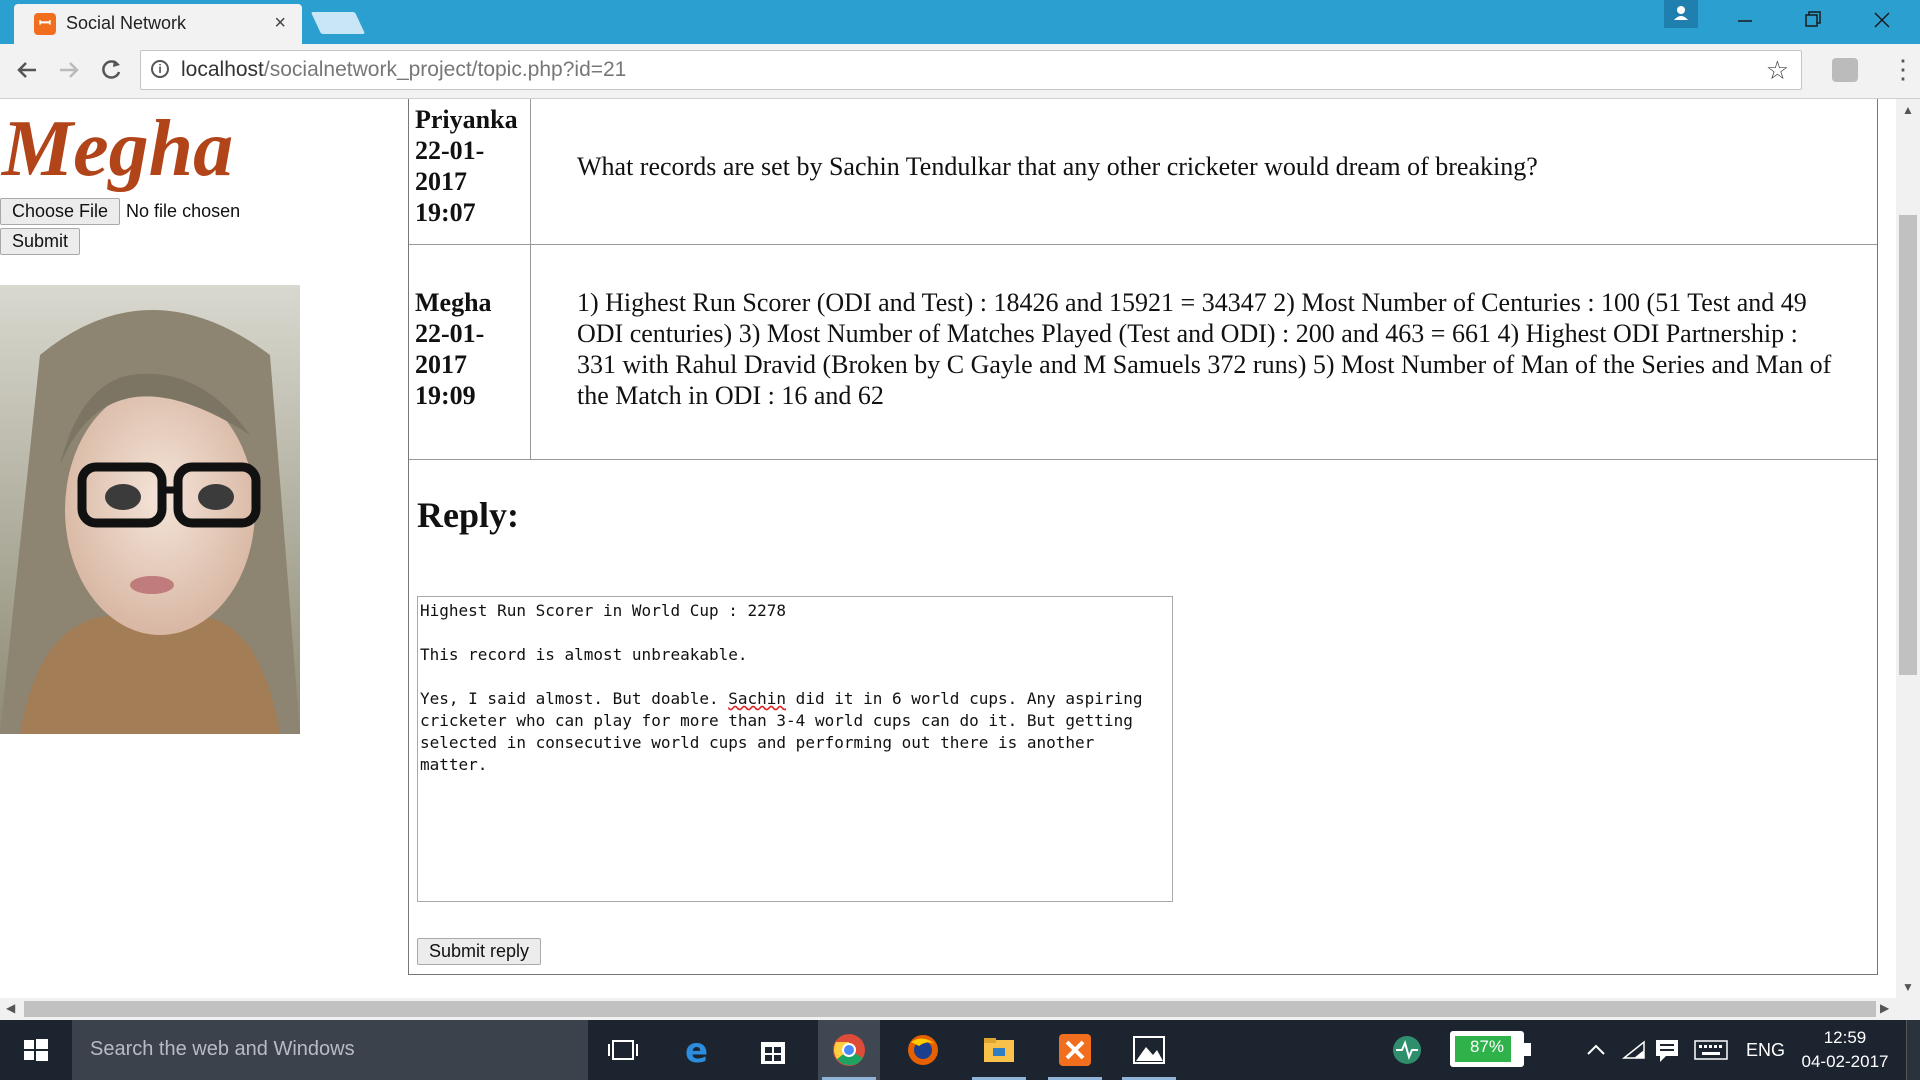 This screenshot has width=1920, height=1085. I want to click on tab-title: Social Network, so click(126, 23).